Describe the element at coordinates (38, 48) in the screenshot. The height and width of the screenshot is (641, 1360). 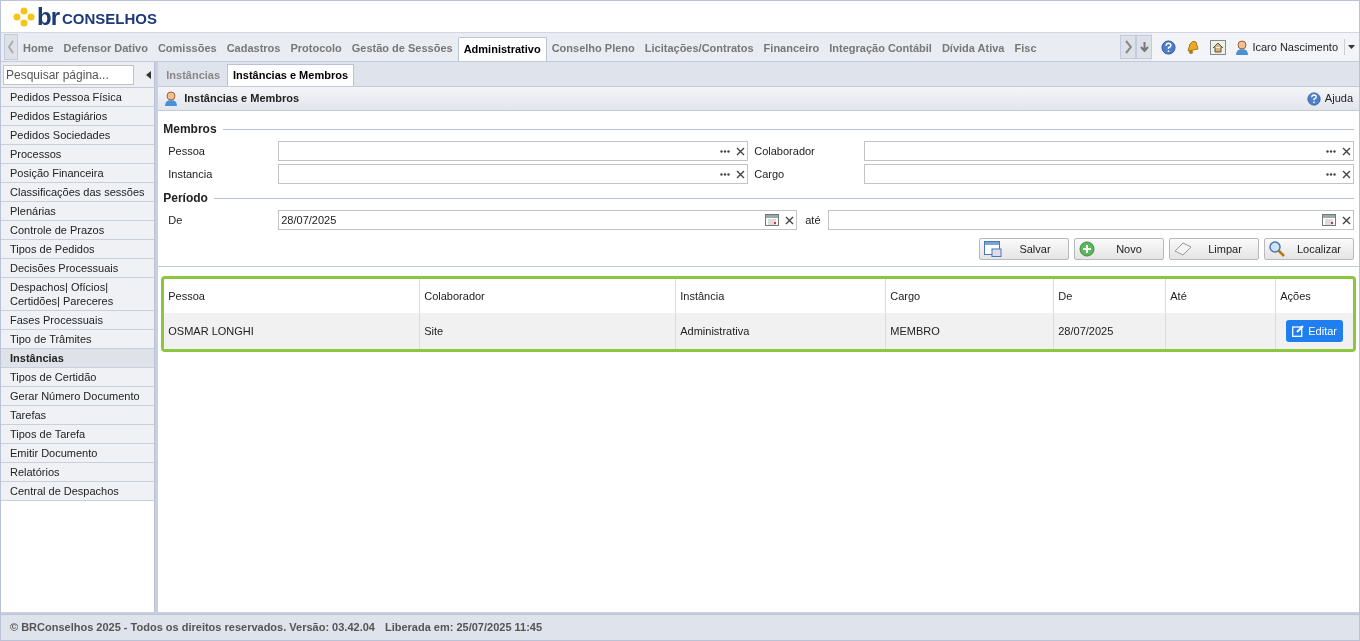
I see `nav-tab: Home` at that location.